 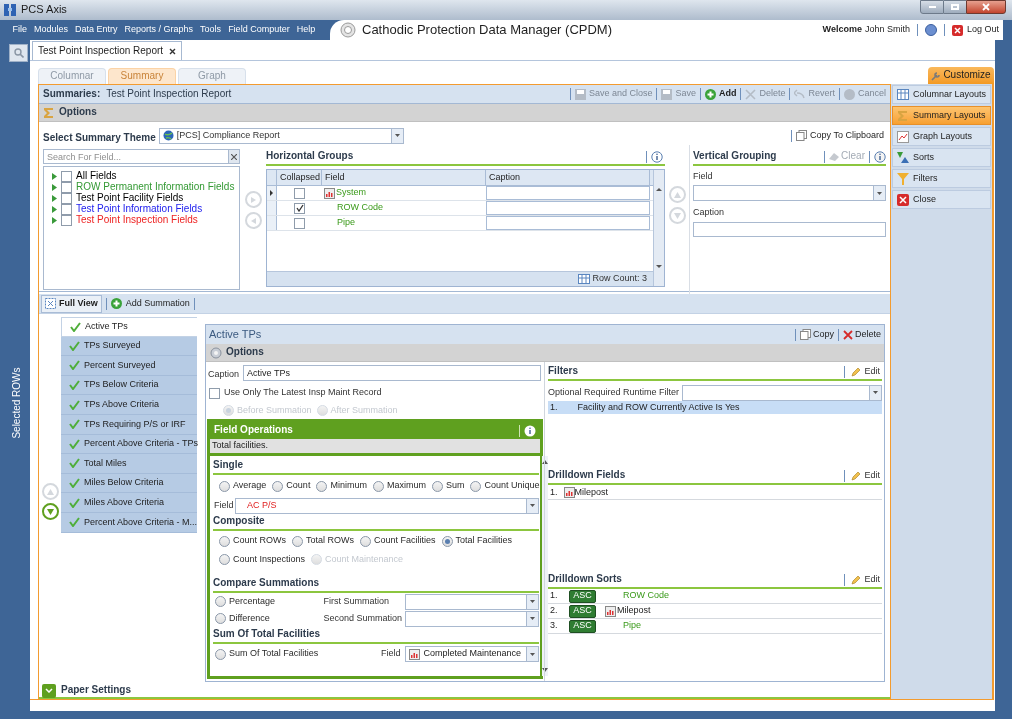 What do you see at coordinates (942, 94) in the screenshot?
I see `layout-menu-item: Columnar Layouts` at bounding box center [942, 94].